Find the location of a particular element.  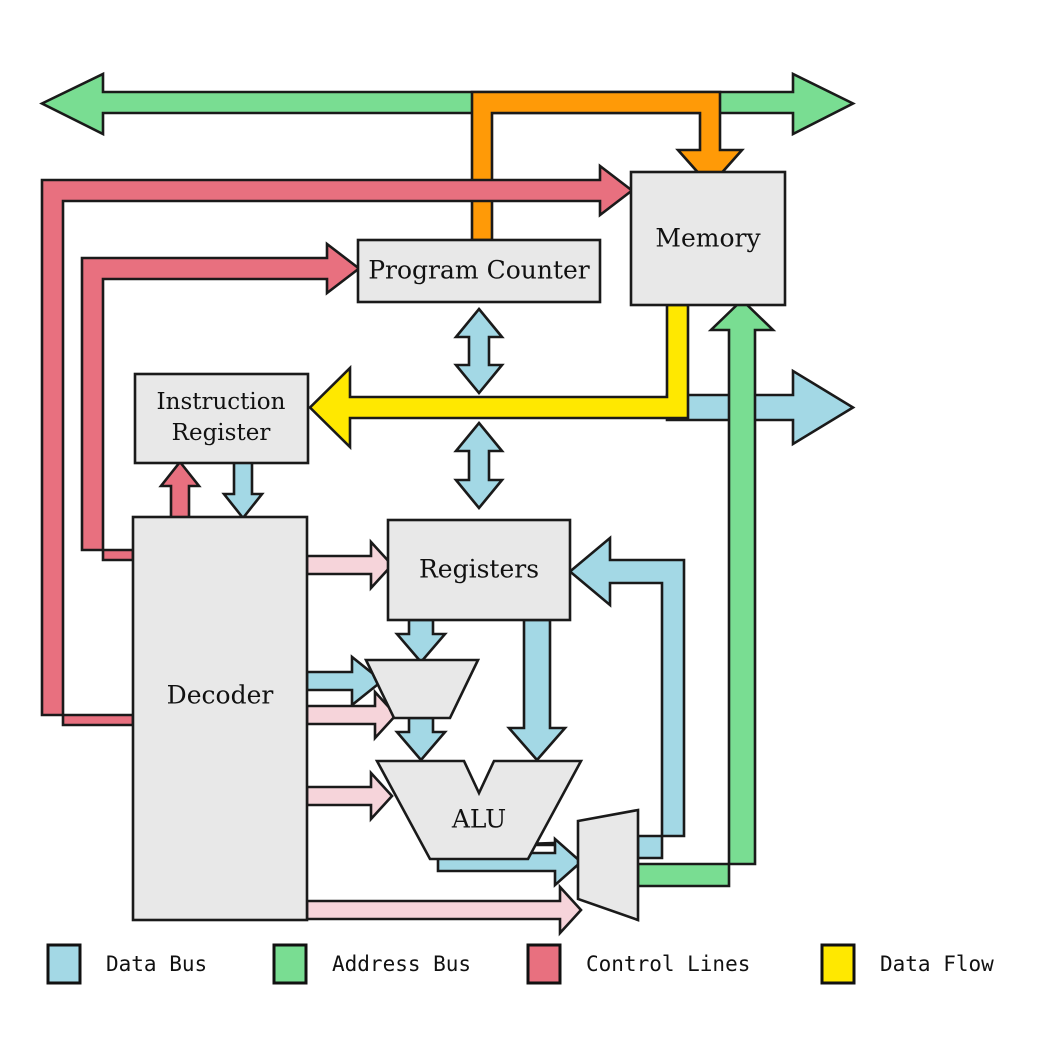

connection-decoder-to-ir is located at coordinates (180, 490).